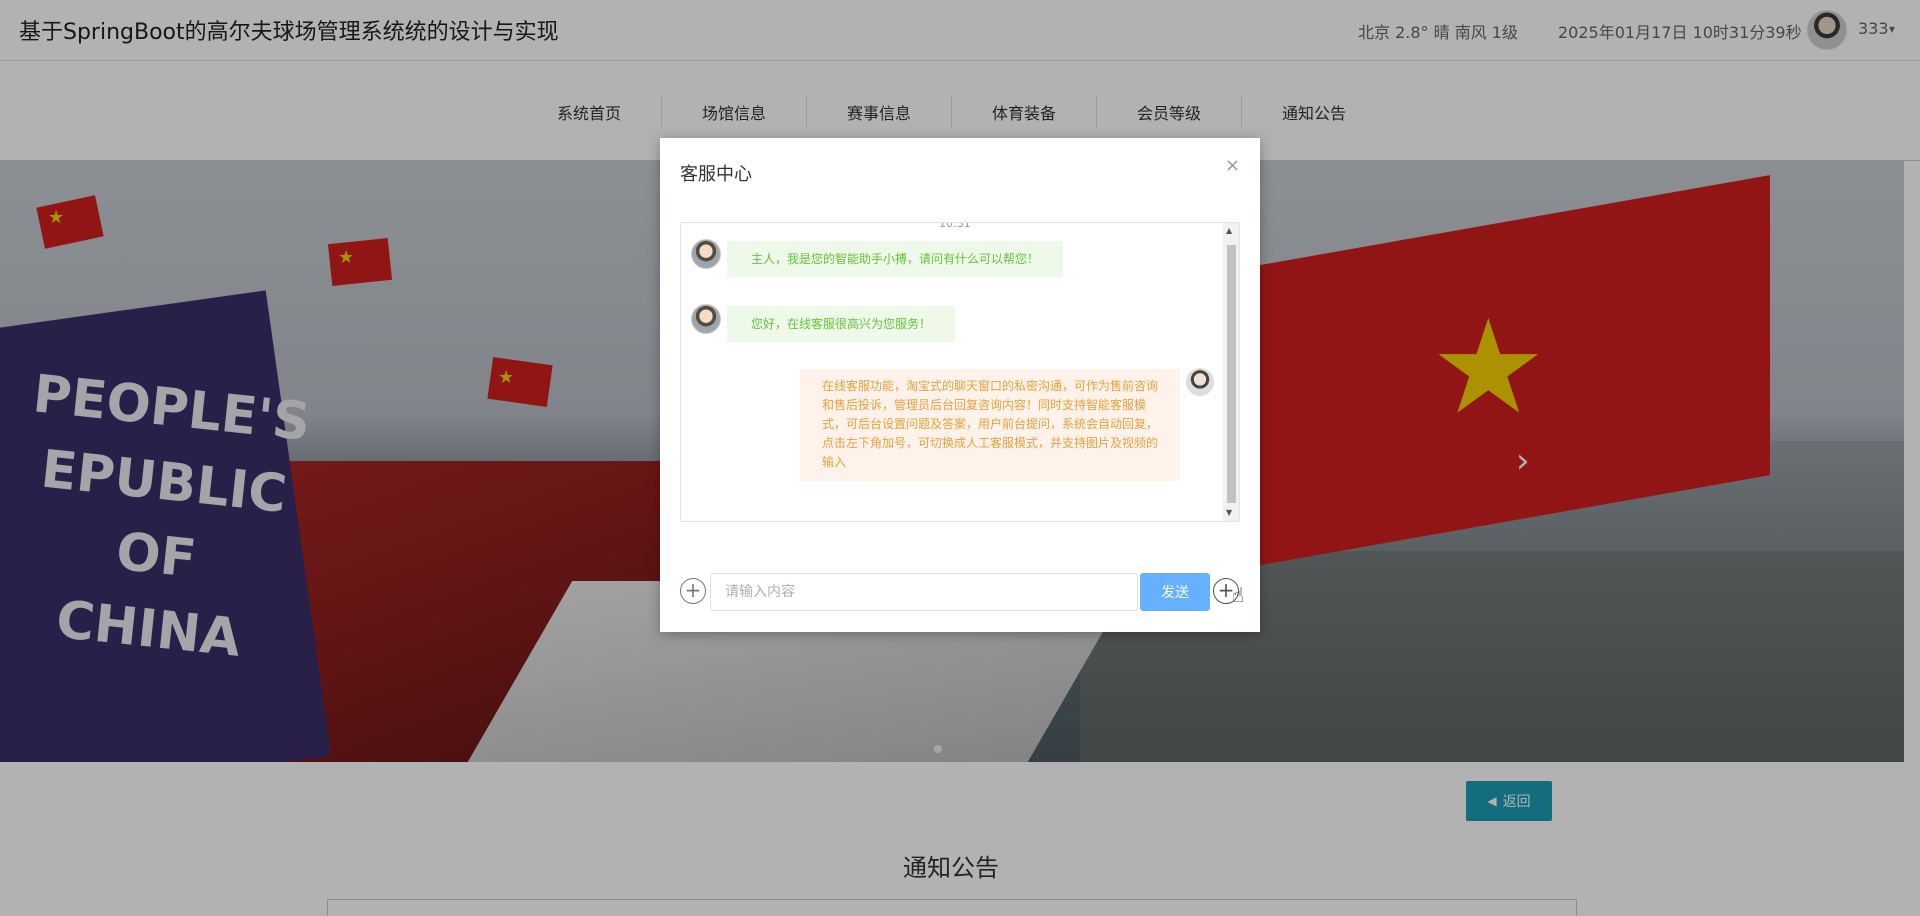  Describe the element at coordinates (1200, 382) in the screenshot. I see `user-avatar` at that location.